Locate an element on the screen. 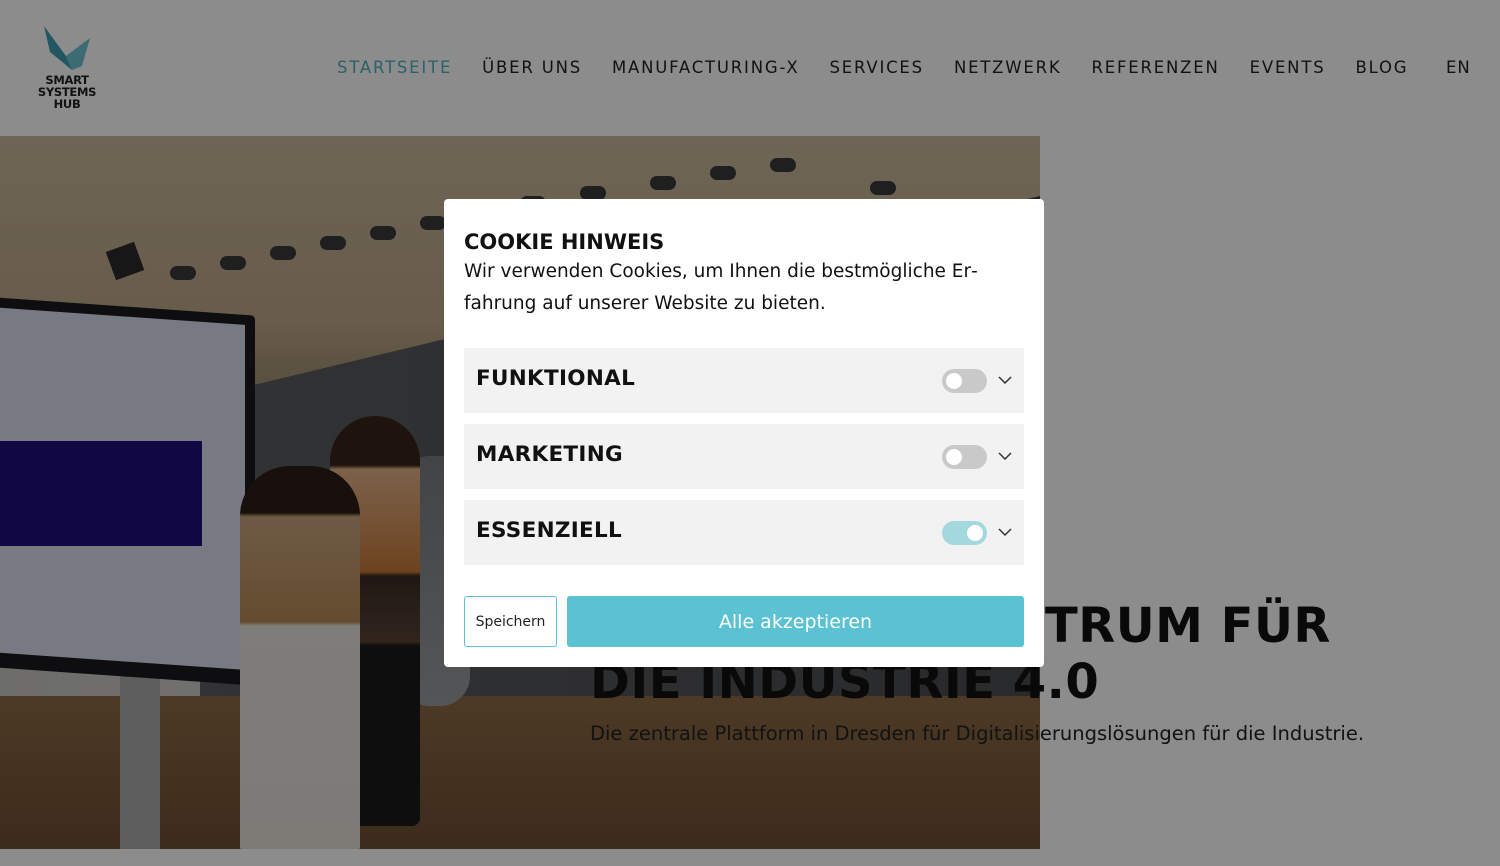 The height and width of the screenshot is (866, 1500). cookie-category-label: MARKETING is located at coordinates (549, 454).